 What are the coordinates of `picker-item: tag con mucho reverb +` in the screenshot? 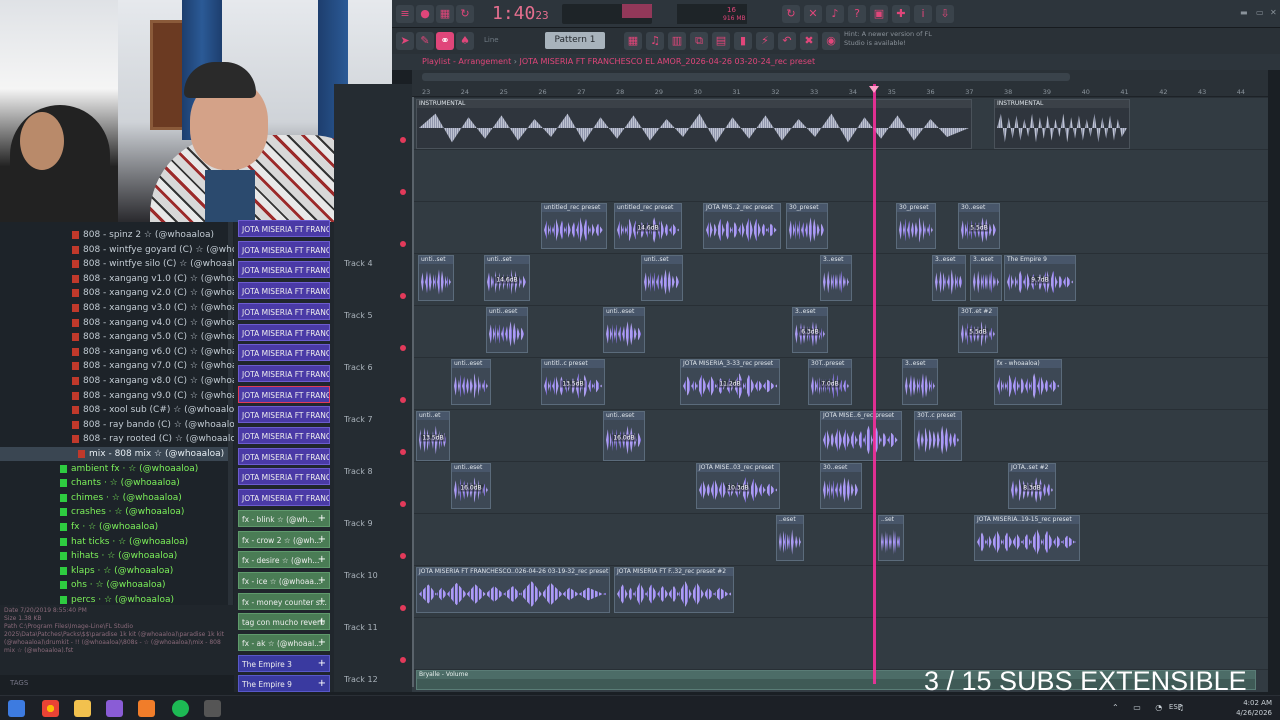 It's located at (284, 622).